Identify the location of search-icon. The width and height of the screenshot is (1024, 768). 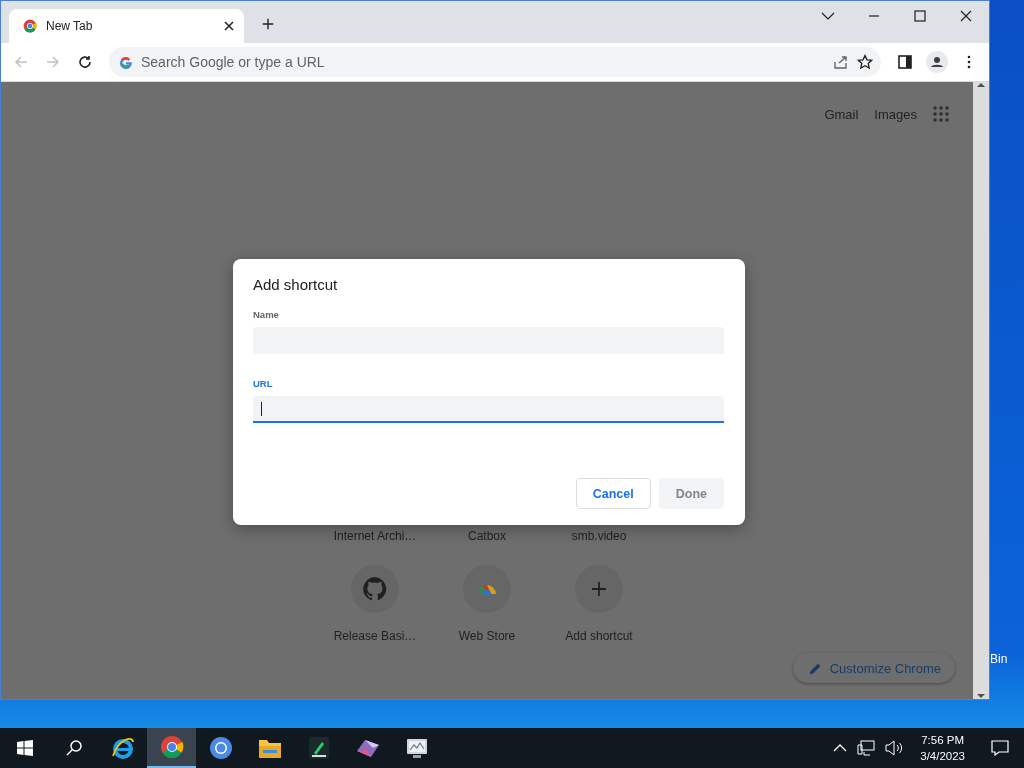
(73, 748).